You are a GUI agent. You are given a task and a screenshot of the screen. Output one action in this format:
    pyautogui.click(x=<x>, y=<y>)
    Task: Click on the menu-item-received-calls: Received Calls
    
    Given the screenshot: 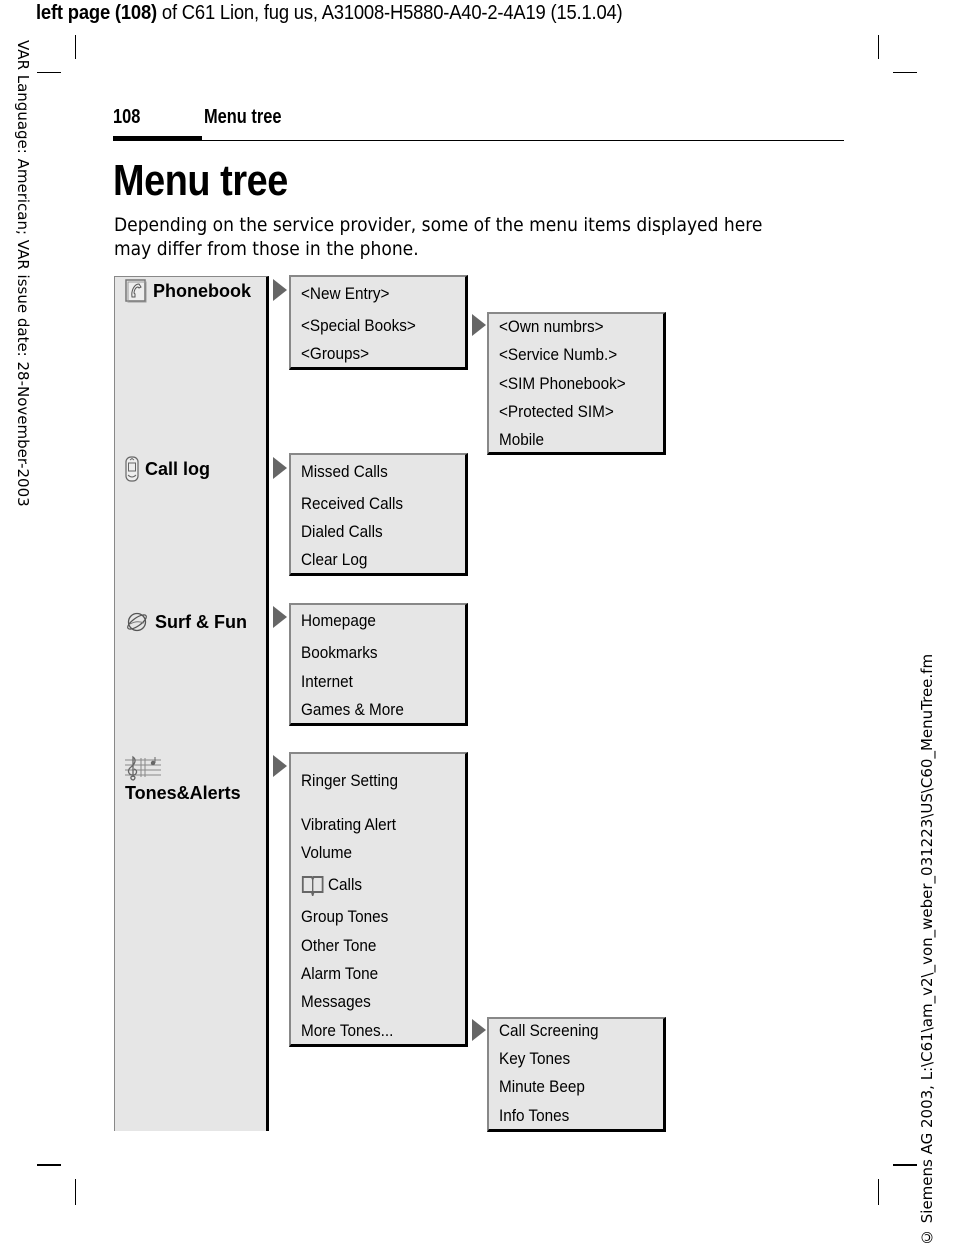 What is the action you would take?
    pyautogui.click(x=352, y=504)
    